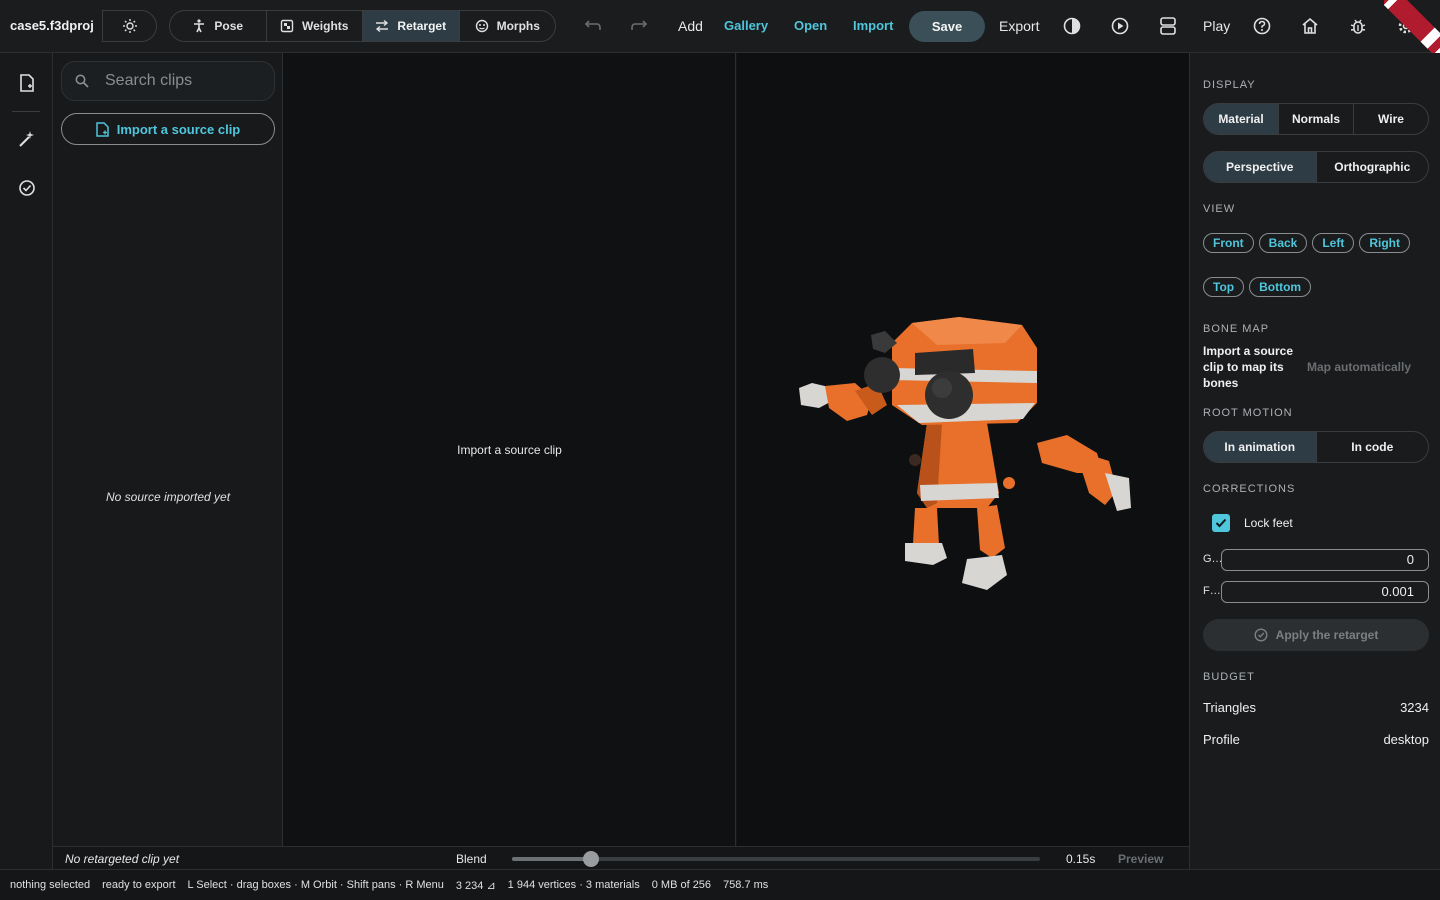 This screenshot has width=1440, height=900. What do you see at coordinates (1249, 489) in the screenshot?
I see `corrections-section-title: CORRECTIONS` at bounding box center [1249, 489].